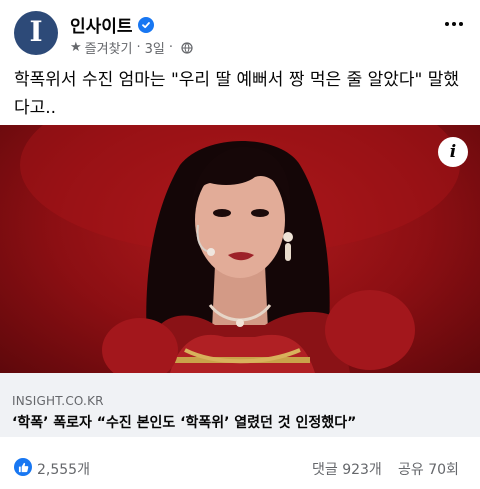  Describe the element at coordinates (240, 30) in the screenshot. I see `post-header: I 인사이트 ★ 즐겨찾기 · 3일 ·` at that location.